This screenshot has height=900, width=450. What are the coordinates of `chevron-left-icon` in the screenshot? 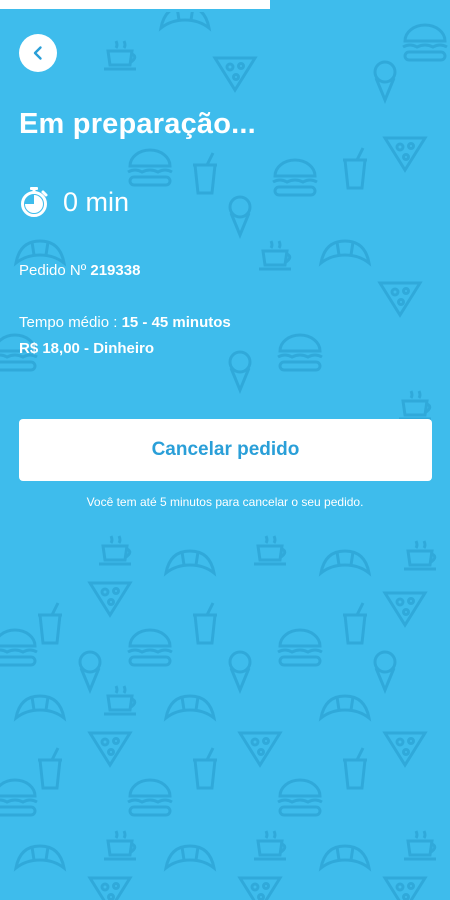 It's located at (37, 53).